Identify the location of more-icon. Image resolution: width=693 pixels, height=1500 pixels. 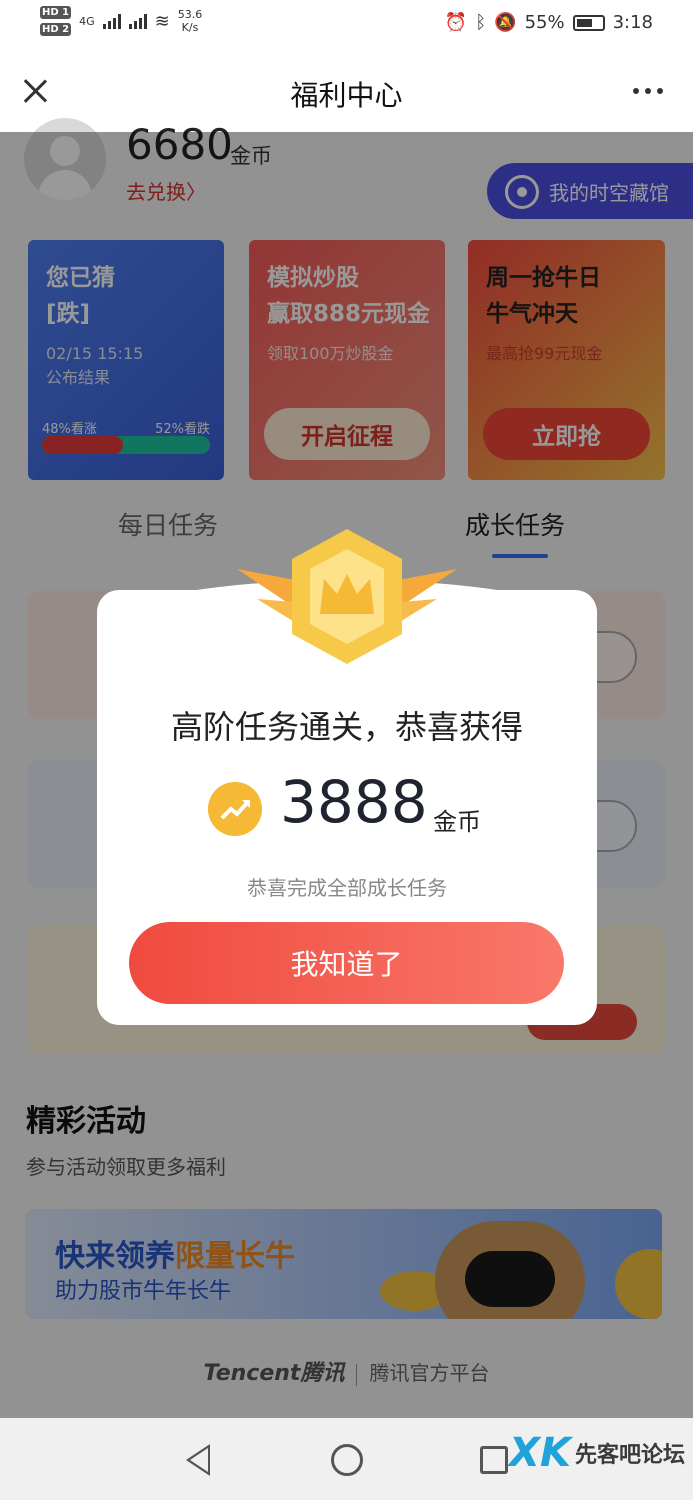
(648, 91).